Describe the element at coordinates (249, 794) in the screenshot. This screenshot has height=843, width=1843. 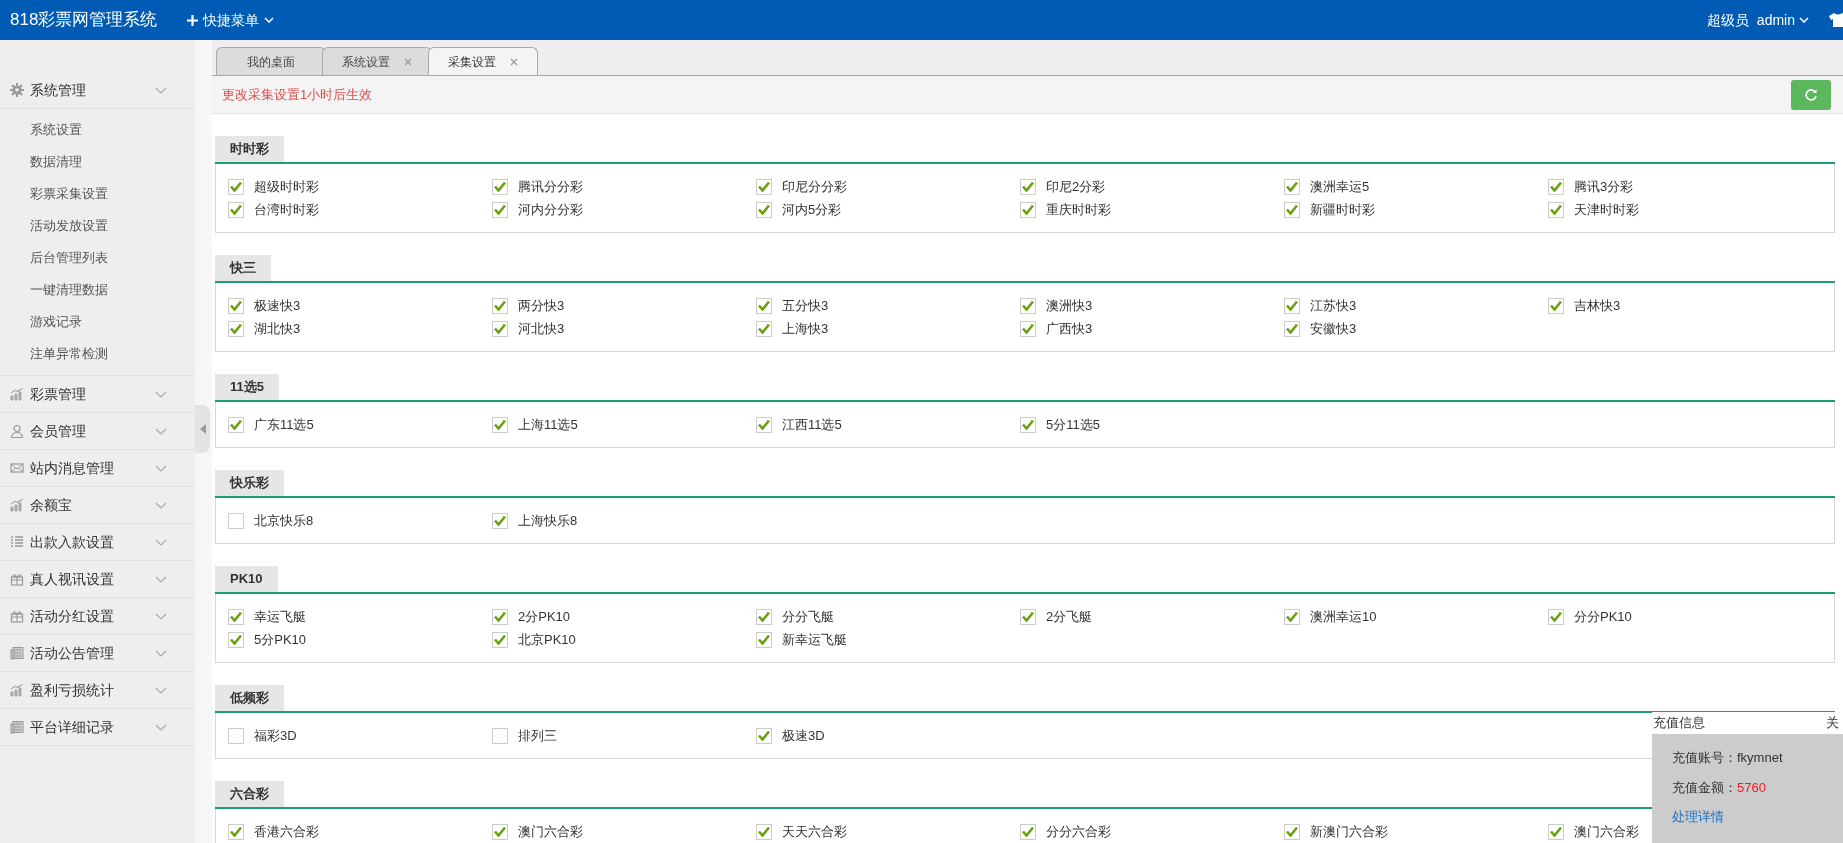
I see `section-title: 六合彩` at that location.